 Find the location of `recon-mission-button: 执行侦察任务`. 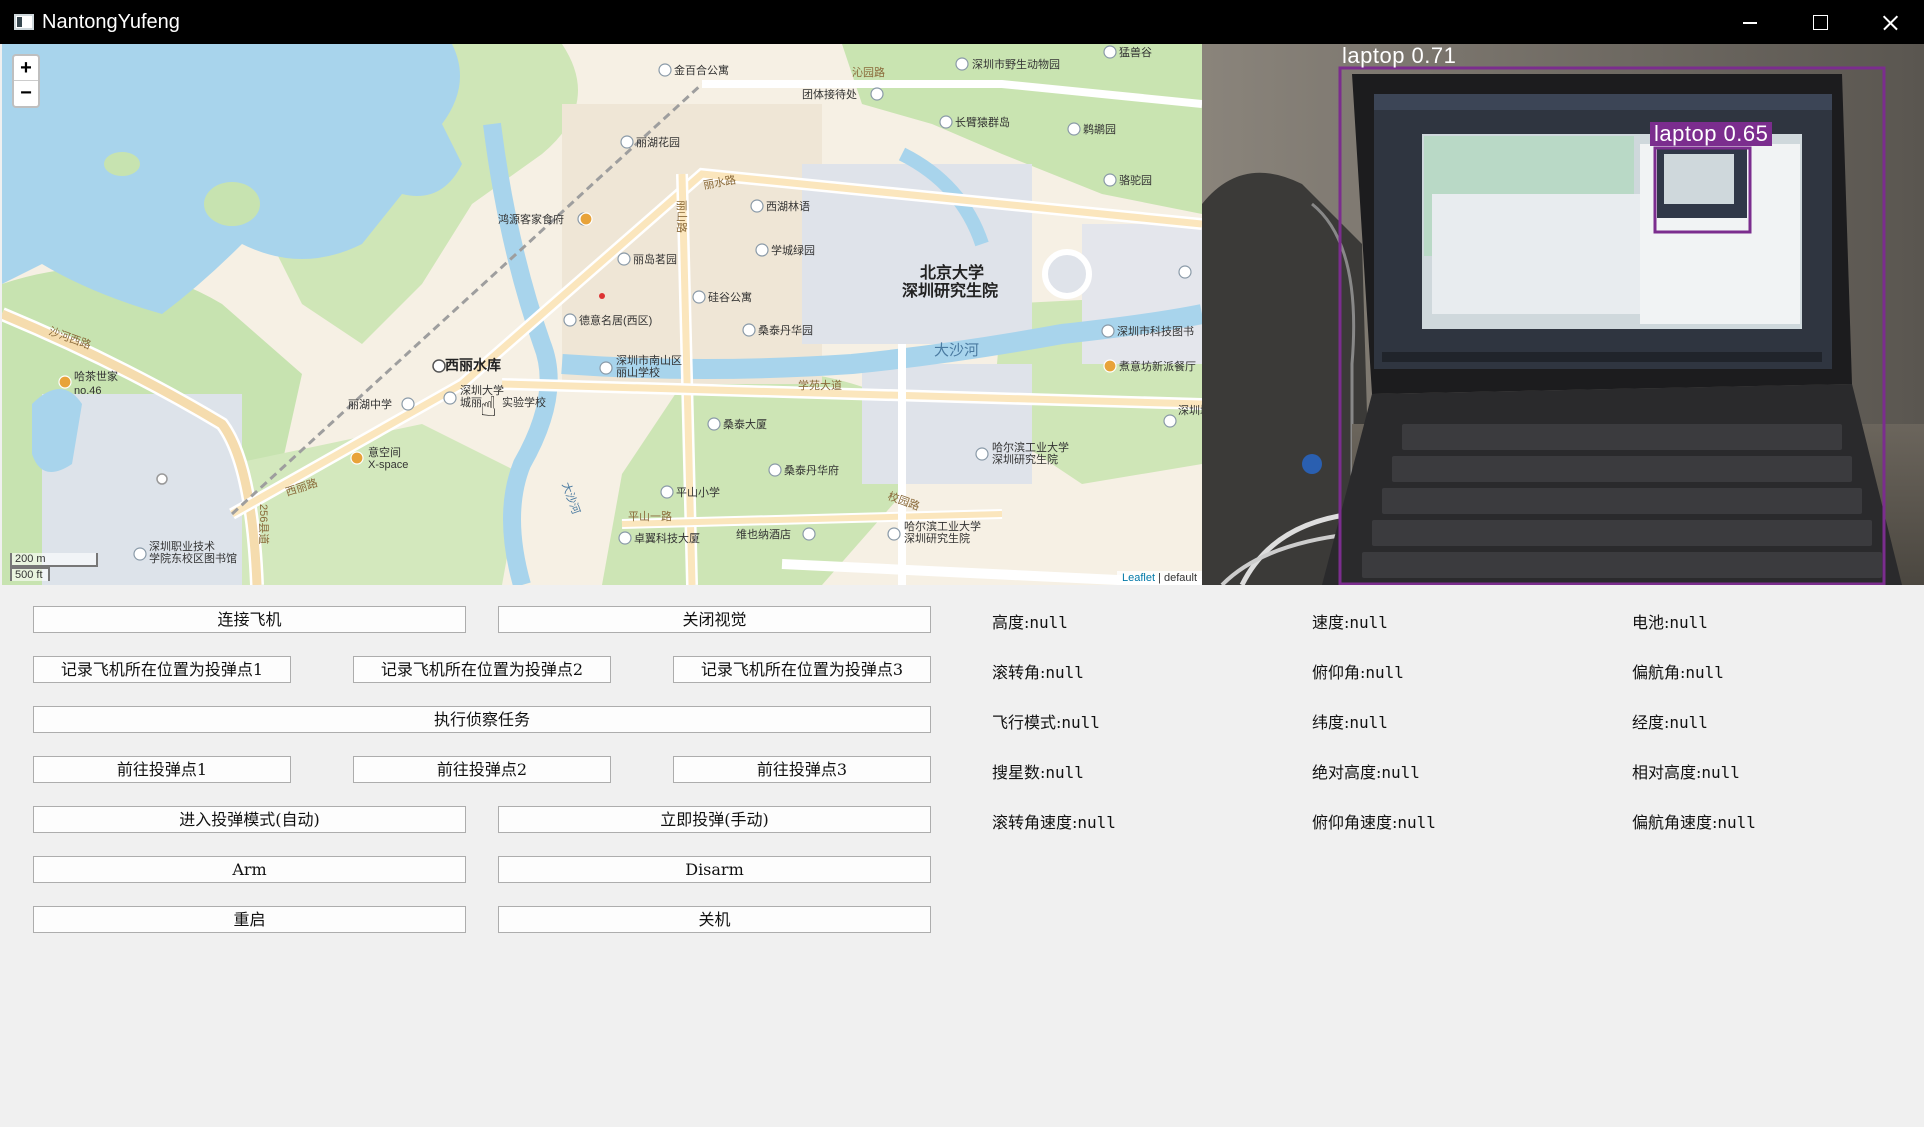

recon-mission-button: 执行侦察任务 is located at coordinates (482, 719).